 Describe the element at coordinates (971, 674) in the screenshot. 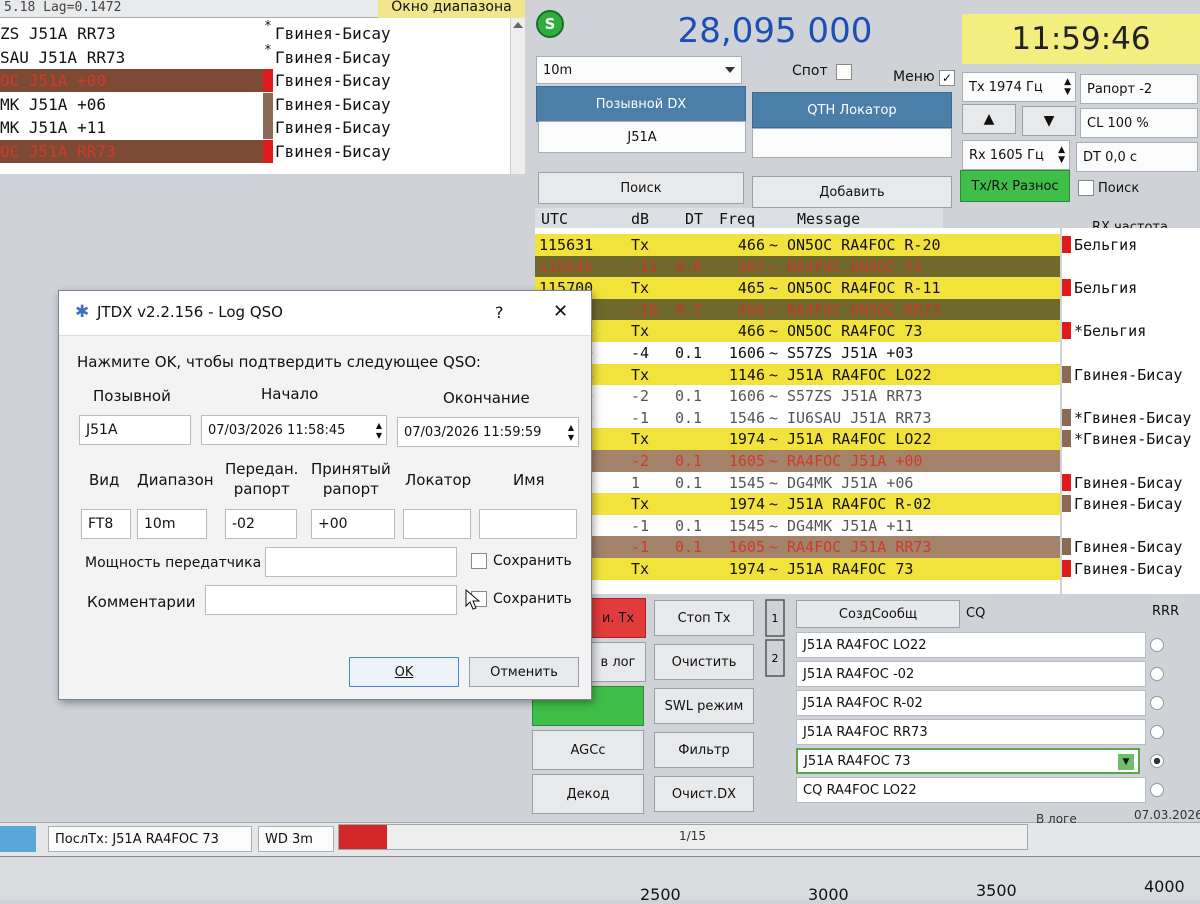

I see `tx-message-field: J51A RA4FOC -02` at that location.